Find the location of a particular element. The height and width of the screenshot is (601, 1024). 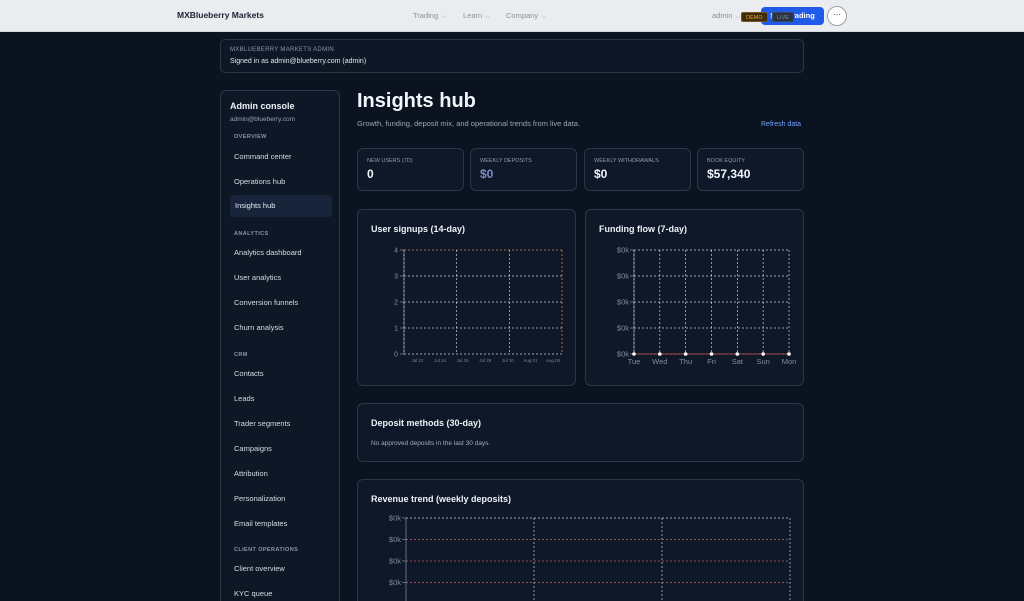

y-tick-label: 3 is located at coordinates (396, 277).